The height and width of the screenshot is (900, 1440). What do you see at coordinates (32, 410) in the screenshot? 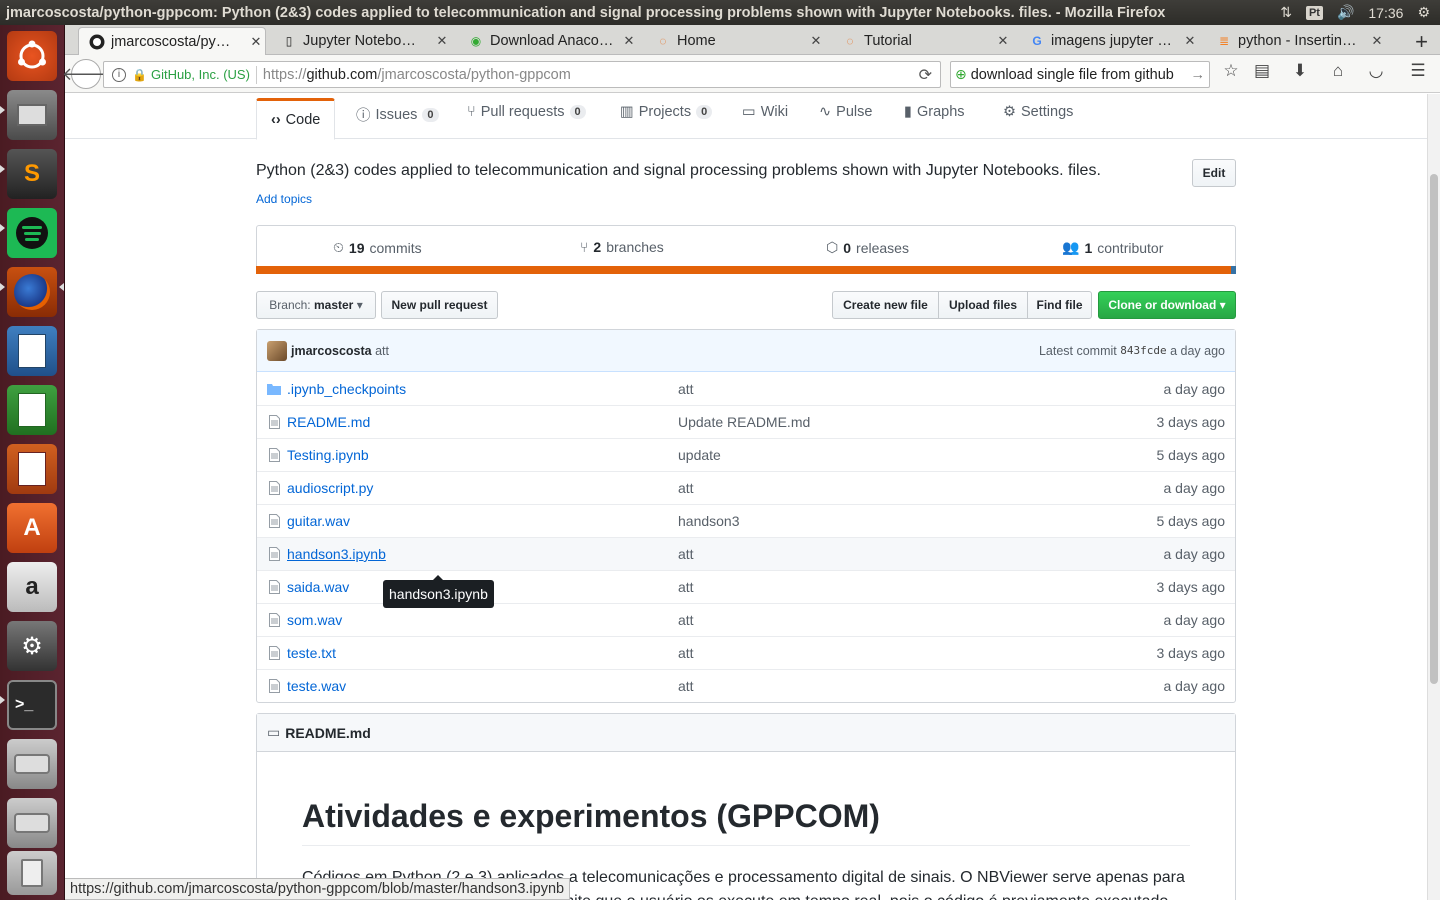
I see `libreoffice-calc-icon` at bounding box center [32, 410].